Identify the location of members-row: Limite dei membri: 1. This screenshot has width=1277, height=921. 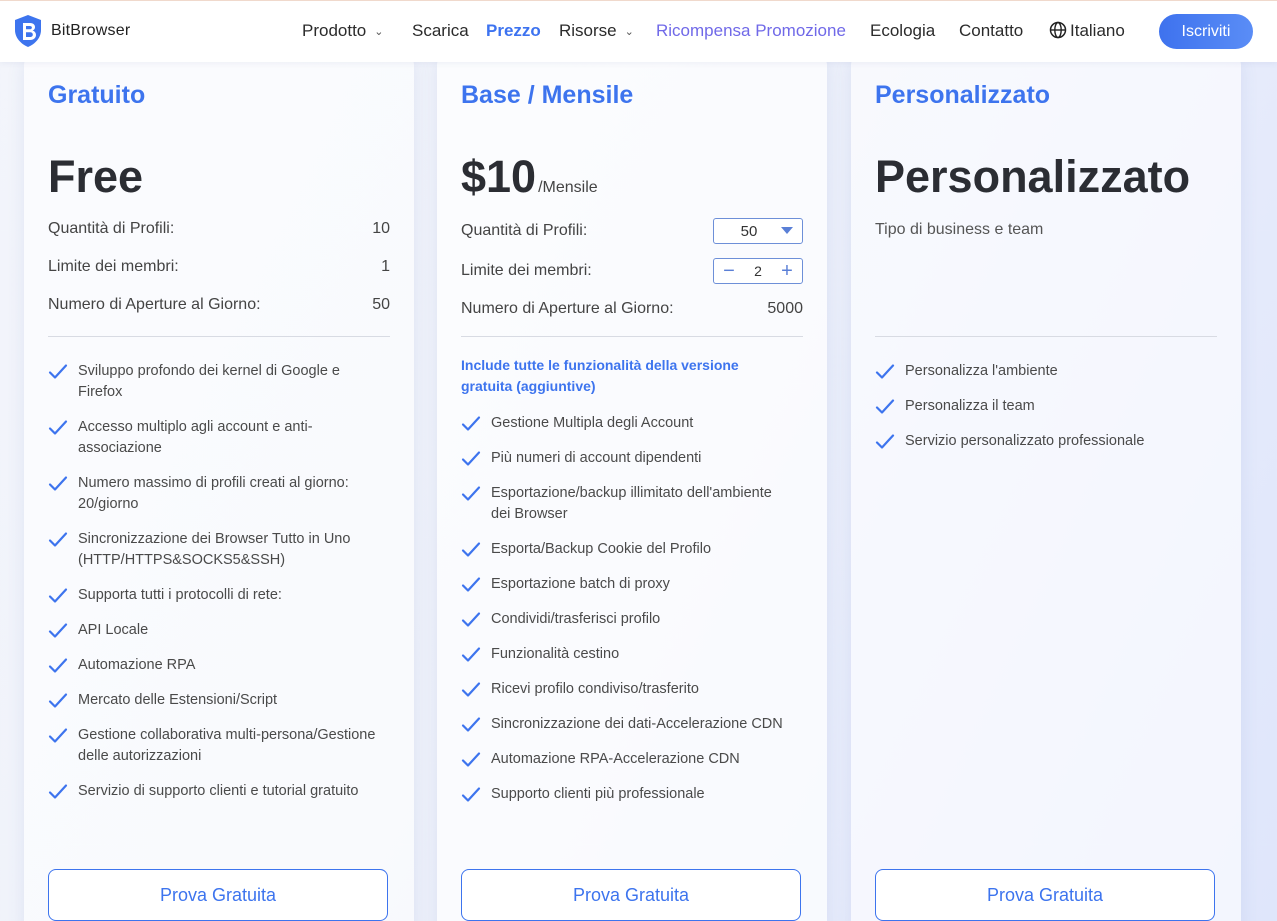
(219, 267).